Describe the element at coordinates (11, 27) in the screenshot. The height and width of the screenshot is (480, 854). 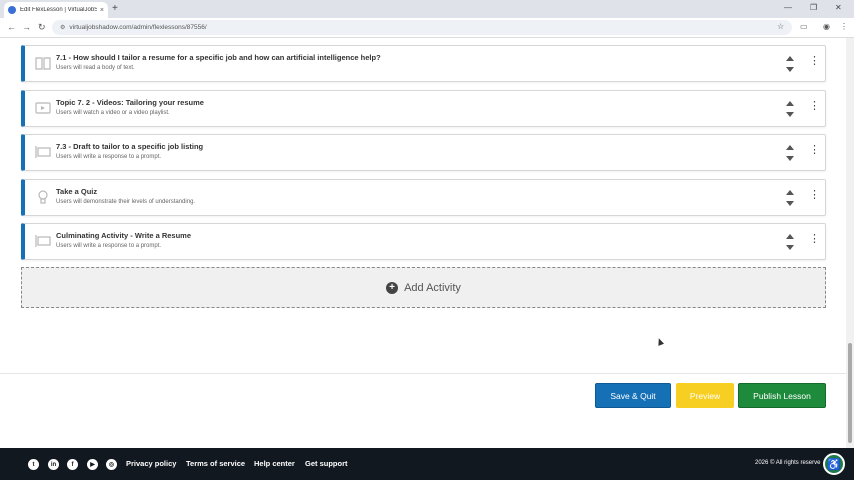
I see `back-icon: ←` at that location.